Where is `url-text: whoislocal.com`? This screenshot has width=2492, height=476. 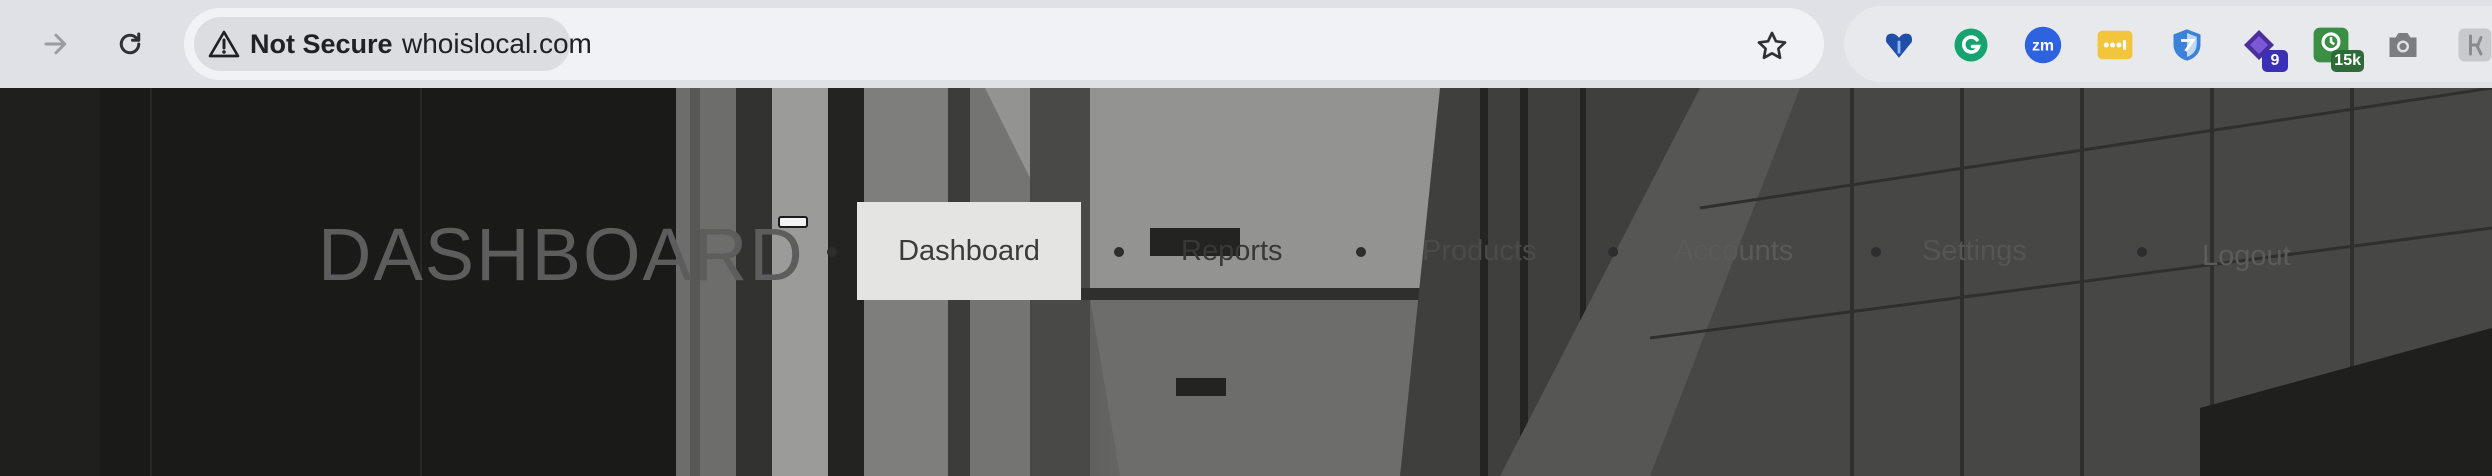 url-text: whoislocal.com is located at coordinates (497, 44).